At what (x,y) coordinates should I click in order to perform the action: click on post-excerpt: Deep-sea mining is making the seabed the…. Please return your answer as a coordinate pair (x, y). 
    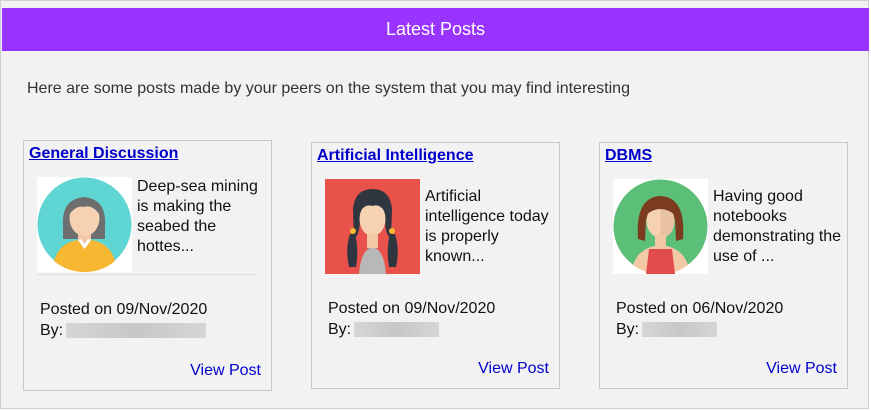
    Looking at the image, I should click on (197, 216).